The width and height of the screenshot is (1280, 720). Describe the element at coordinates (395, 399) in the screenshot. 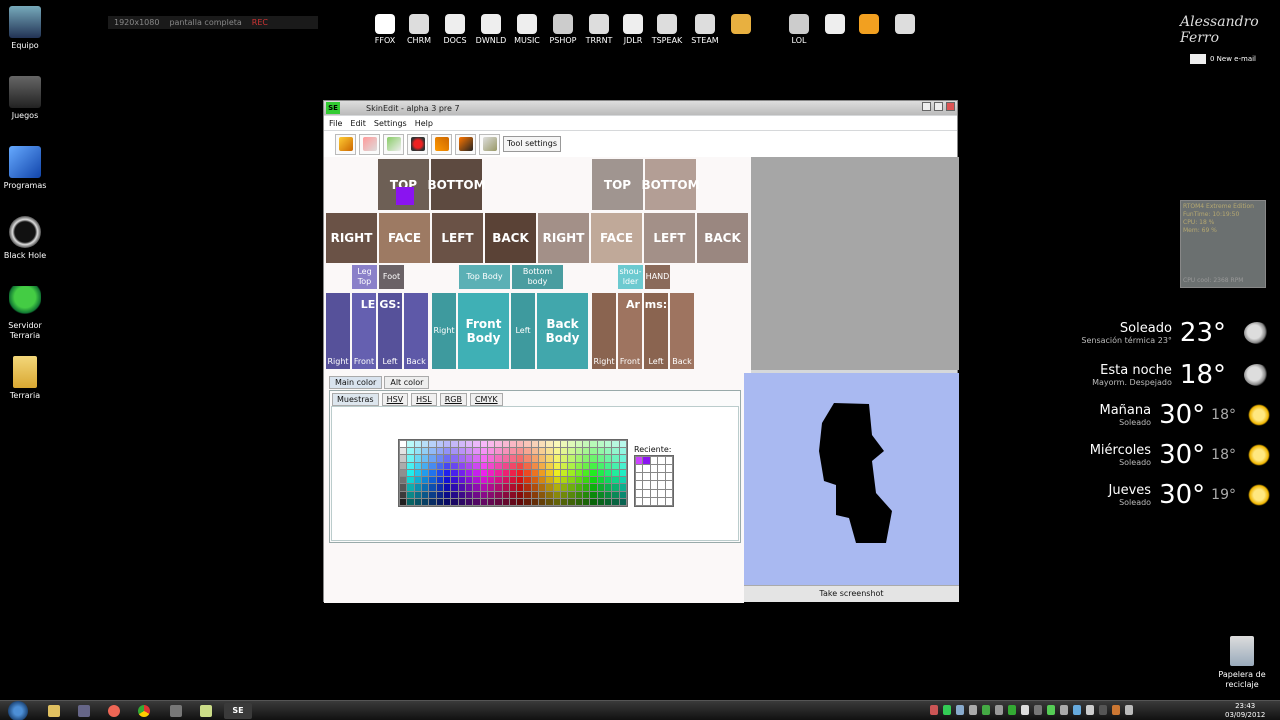

I see `subtab-hsv: HSV` at that location.